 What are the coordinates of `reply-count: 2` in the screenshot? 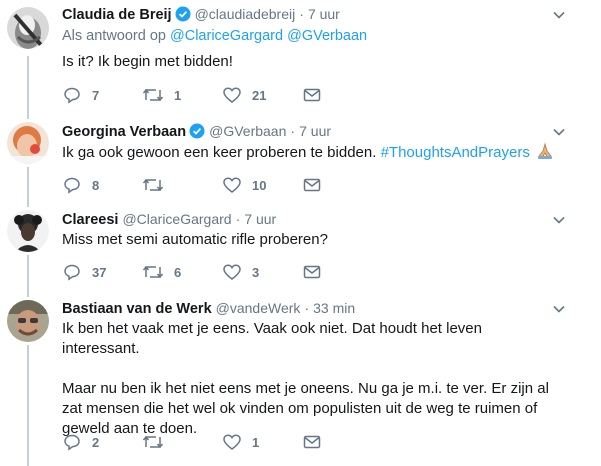 It's located at (96, 442).